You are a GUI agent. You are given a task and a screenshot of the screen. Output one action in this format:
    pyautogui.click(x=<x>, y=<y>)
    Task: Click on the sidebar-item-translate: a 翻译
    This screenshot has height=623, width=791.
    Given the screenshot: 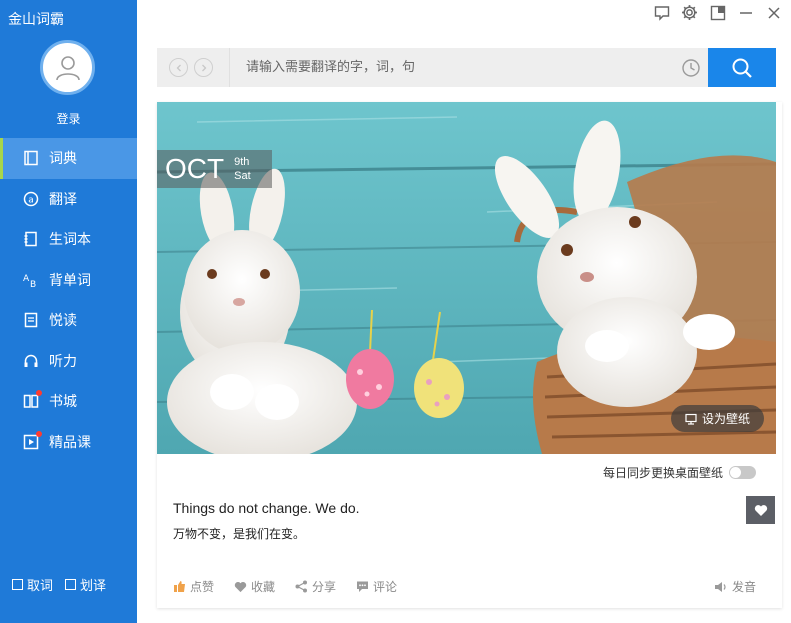 What is the action you would take?
    pyautogui.click(x=68, y=199)
    